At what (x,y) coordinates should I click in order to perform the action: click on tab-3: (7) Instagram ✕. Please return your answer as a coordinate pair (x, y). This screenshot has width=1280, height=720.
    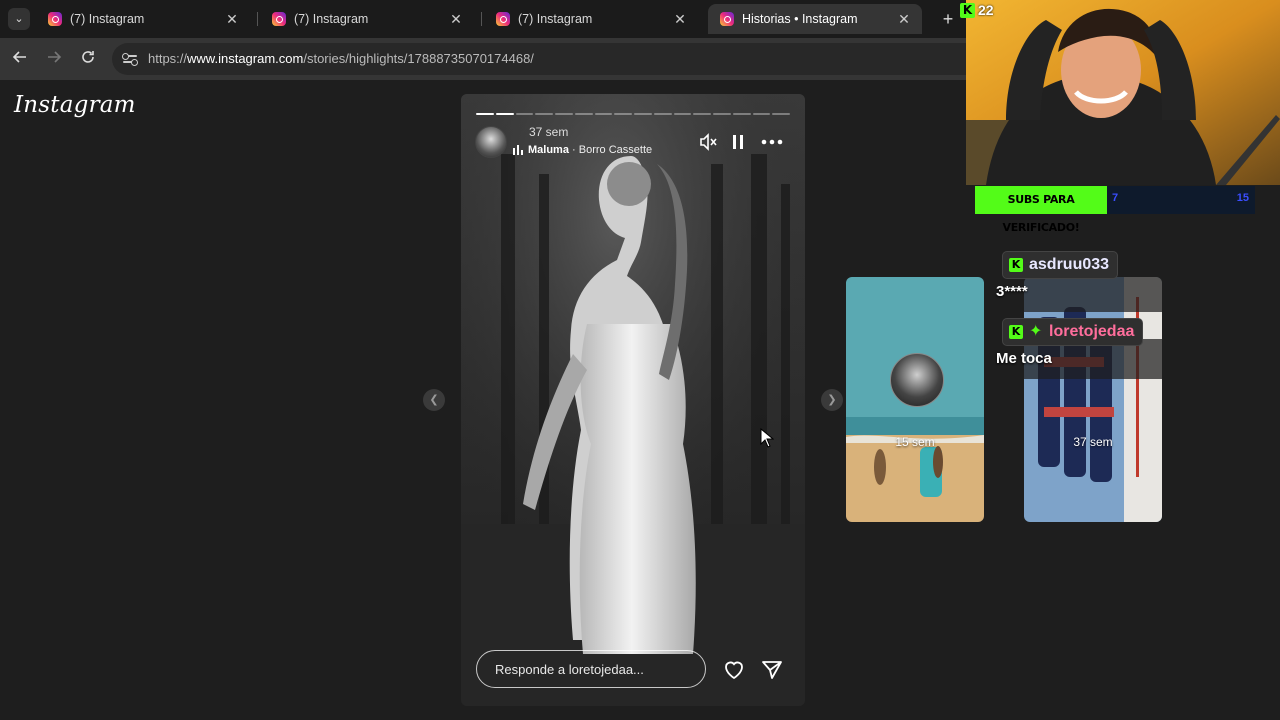
    Looking at the image, I should click on (591, 19).